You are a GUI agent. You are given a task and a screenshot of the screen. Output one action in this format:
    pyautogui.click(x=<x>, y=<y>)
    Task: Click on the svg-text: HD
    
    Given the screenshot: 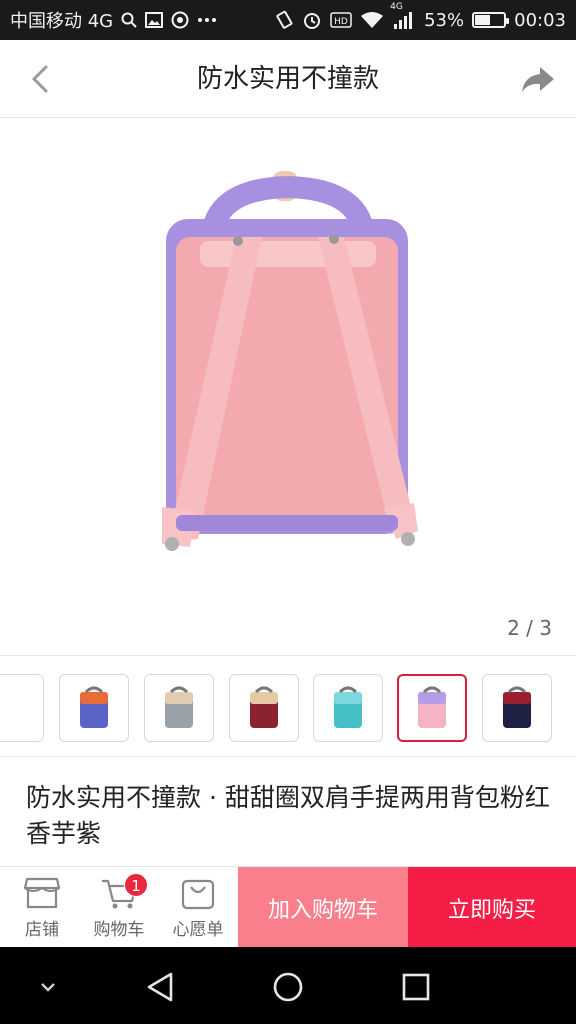 What is the action you would take?
    pyautogui.click(x=341, y=22)
    